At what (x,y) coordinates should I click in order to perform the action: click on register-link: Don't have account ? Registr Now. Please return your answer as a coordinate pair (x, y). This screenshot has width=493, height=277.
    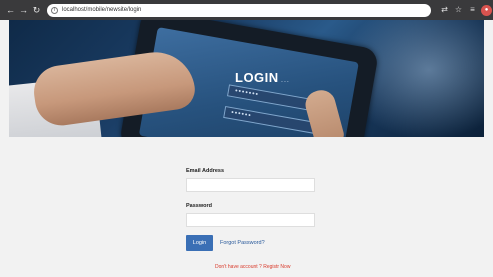
    Looking at the image, I should click on (252, 267).